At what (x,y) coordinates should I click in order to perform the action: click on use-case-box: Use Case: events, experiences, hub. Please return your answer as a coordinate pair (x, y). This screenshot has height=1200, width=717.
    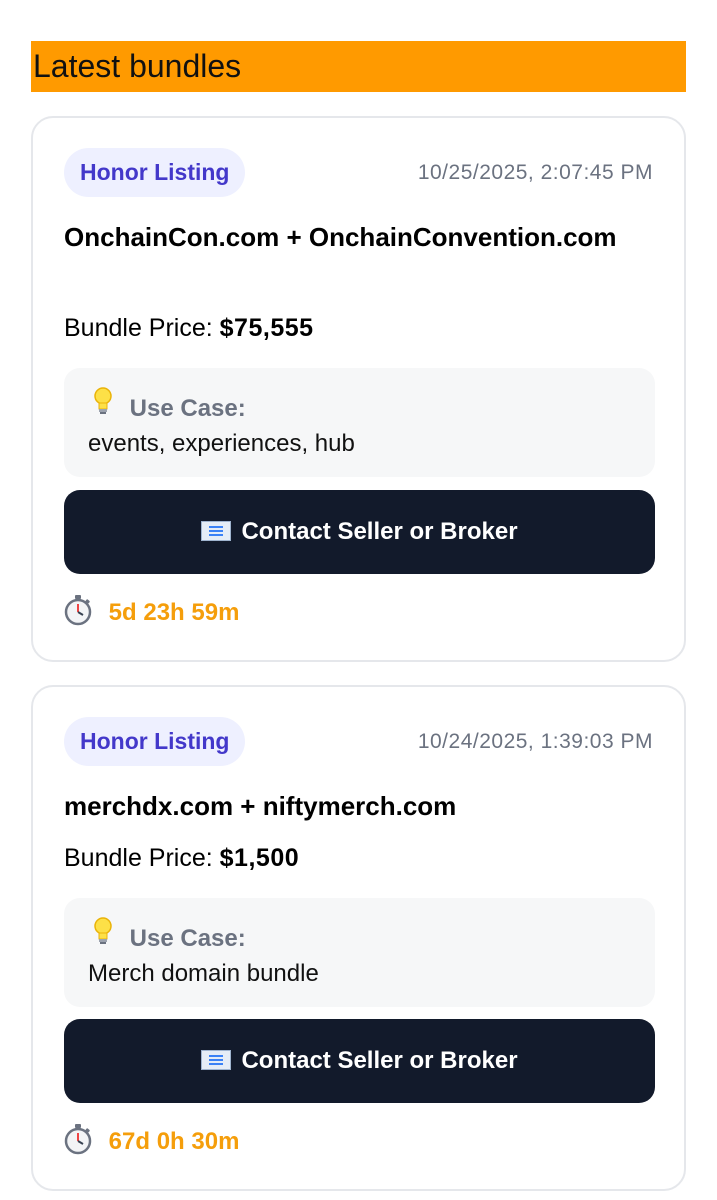
    Looking at the image, I should click on (359, 422).